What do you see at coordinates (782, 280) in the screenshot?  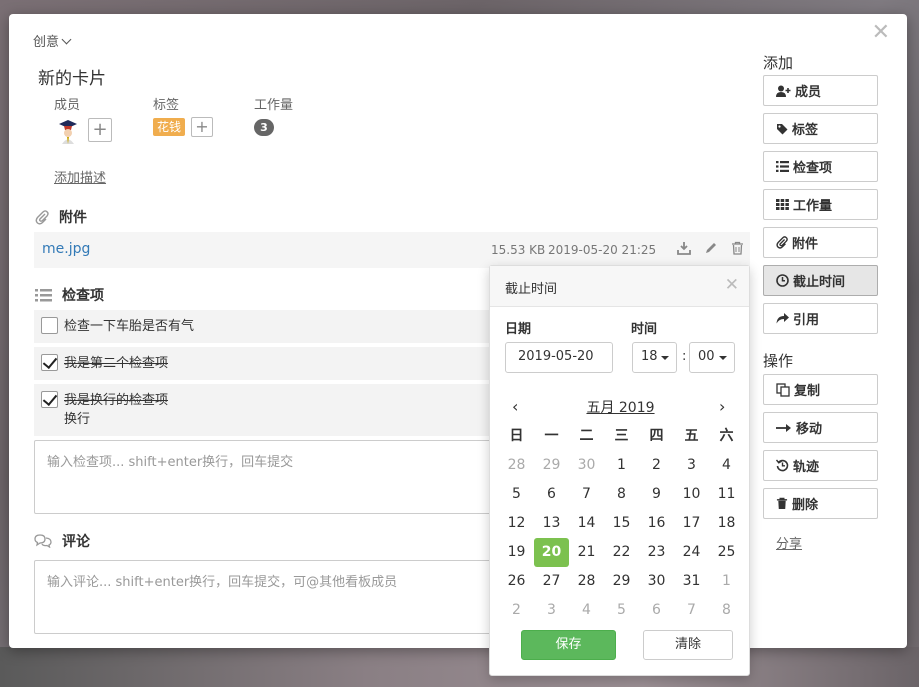 I see `clock-icon` at bounding box center [782, 280].